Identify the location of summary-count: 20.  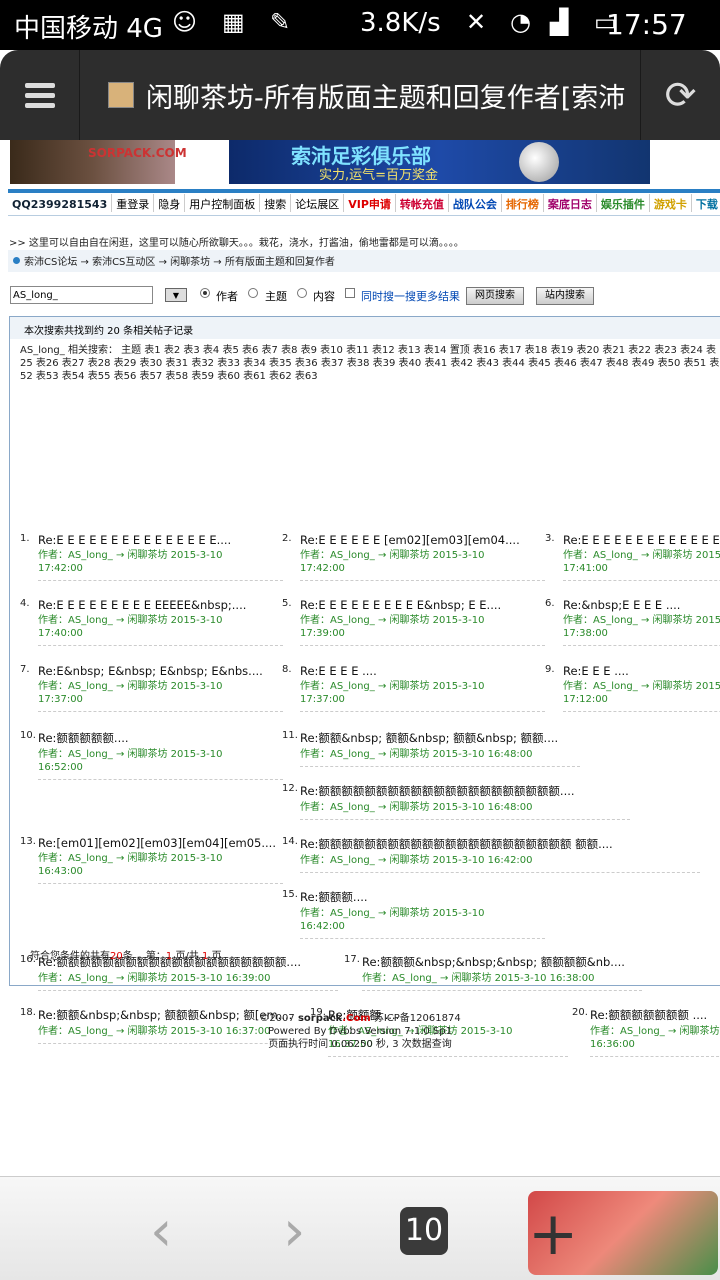
(116, 956).